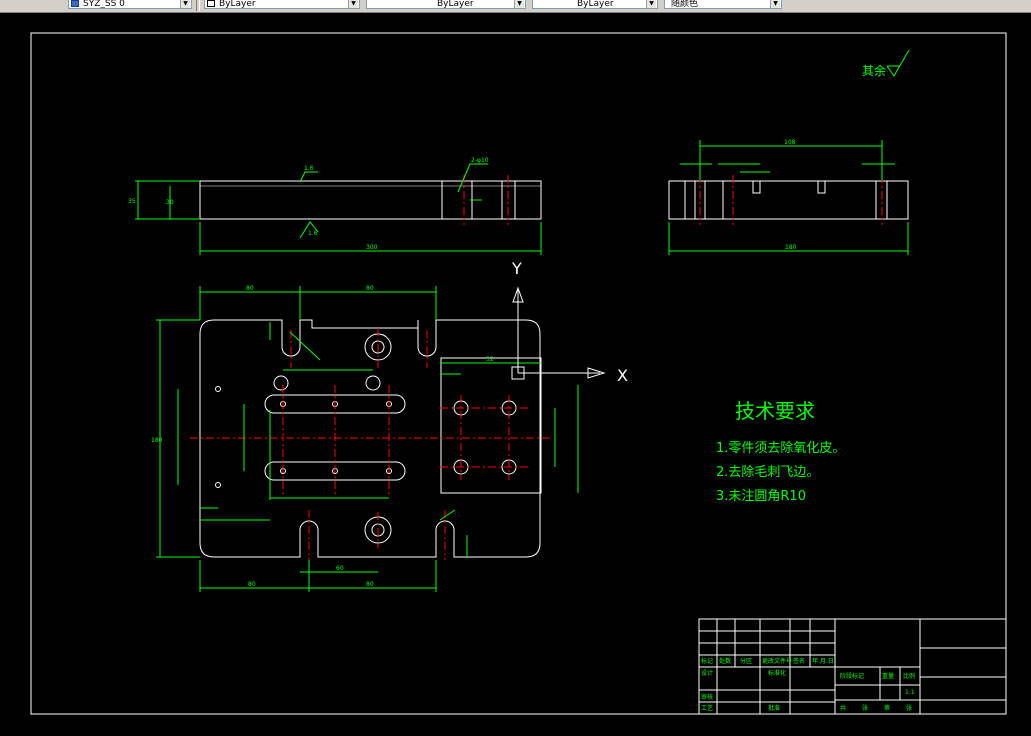  What do you see at coordinates (775, 411) in the screenshot?
I see `tech-title: 技术要求` at bounding box center [775, 411].